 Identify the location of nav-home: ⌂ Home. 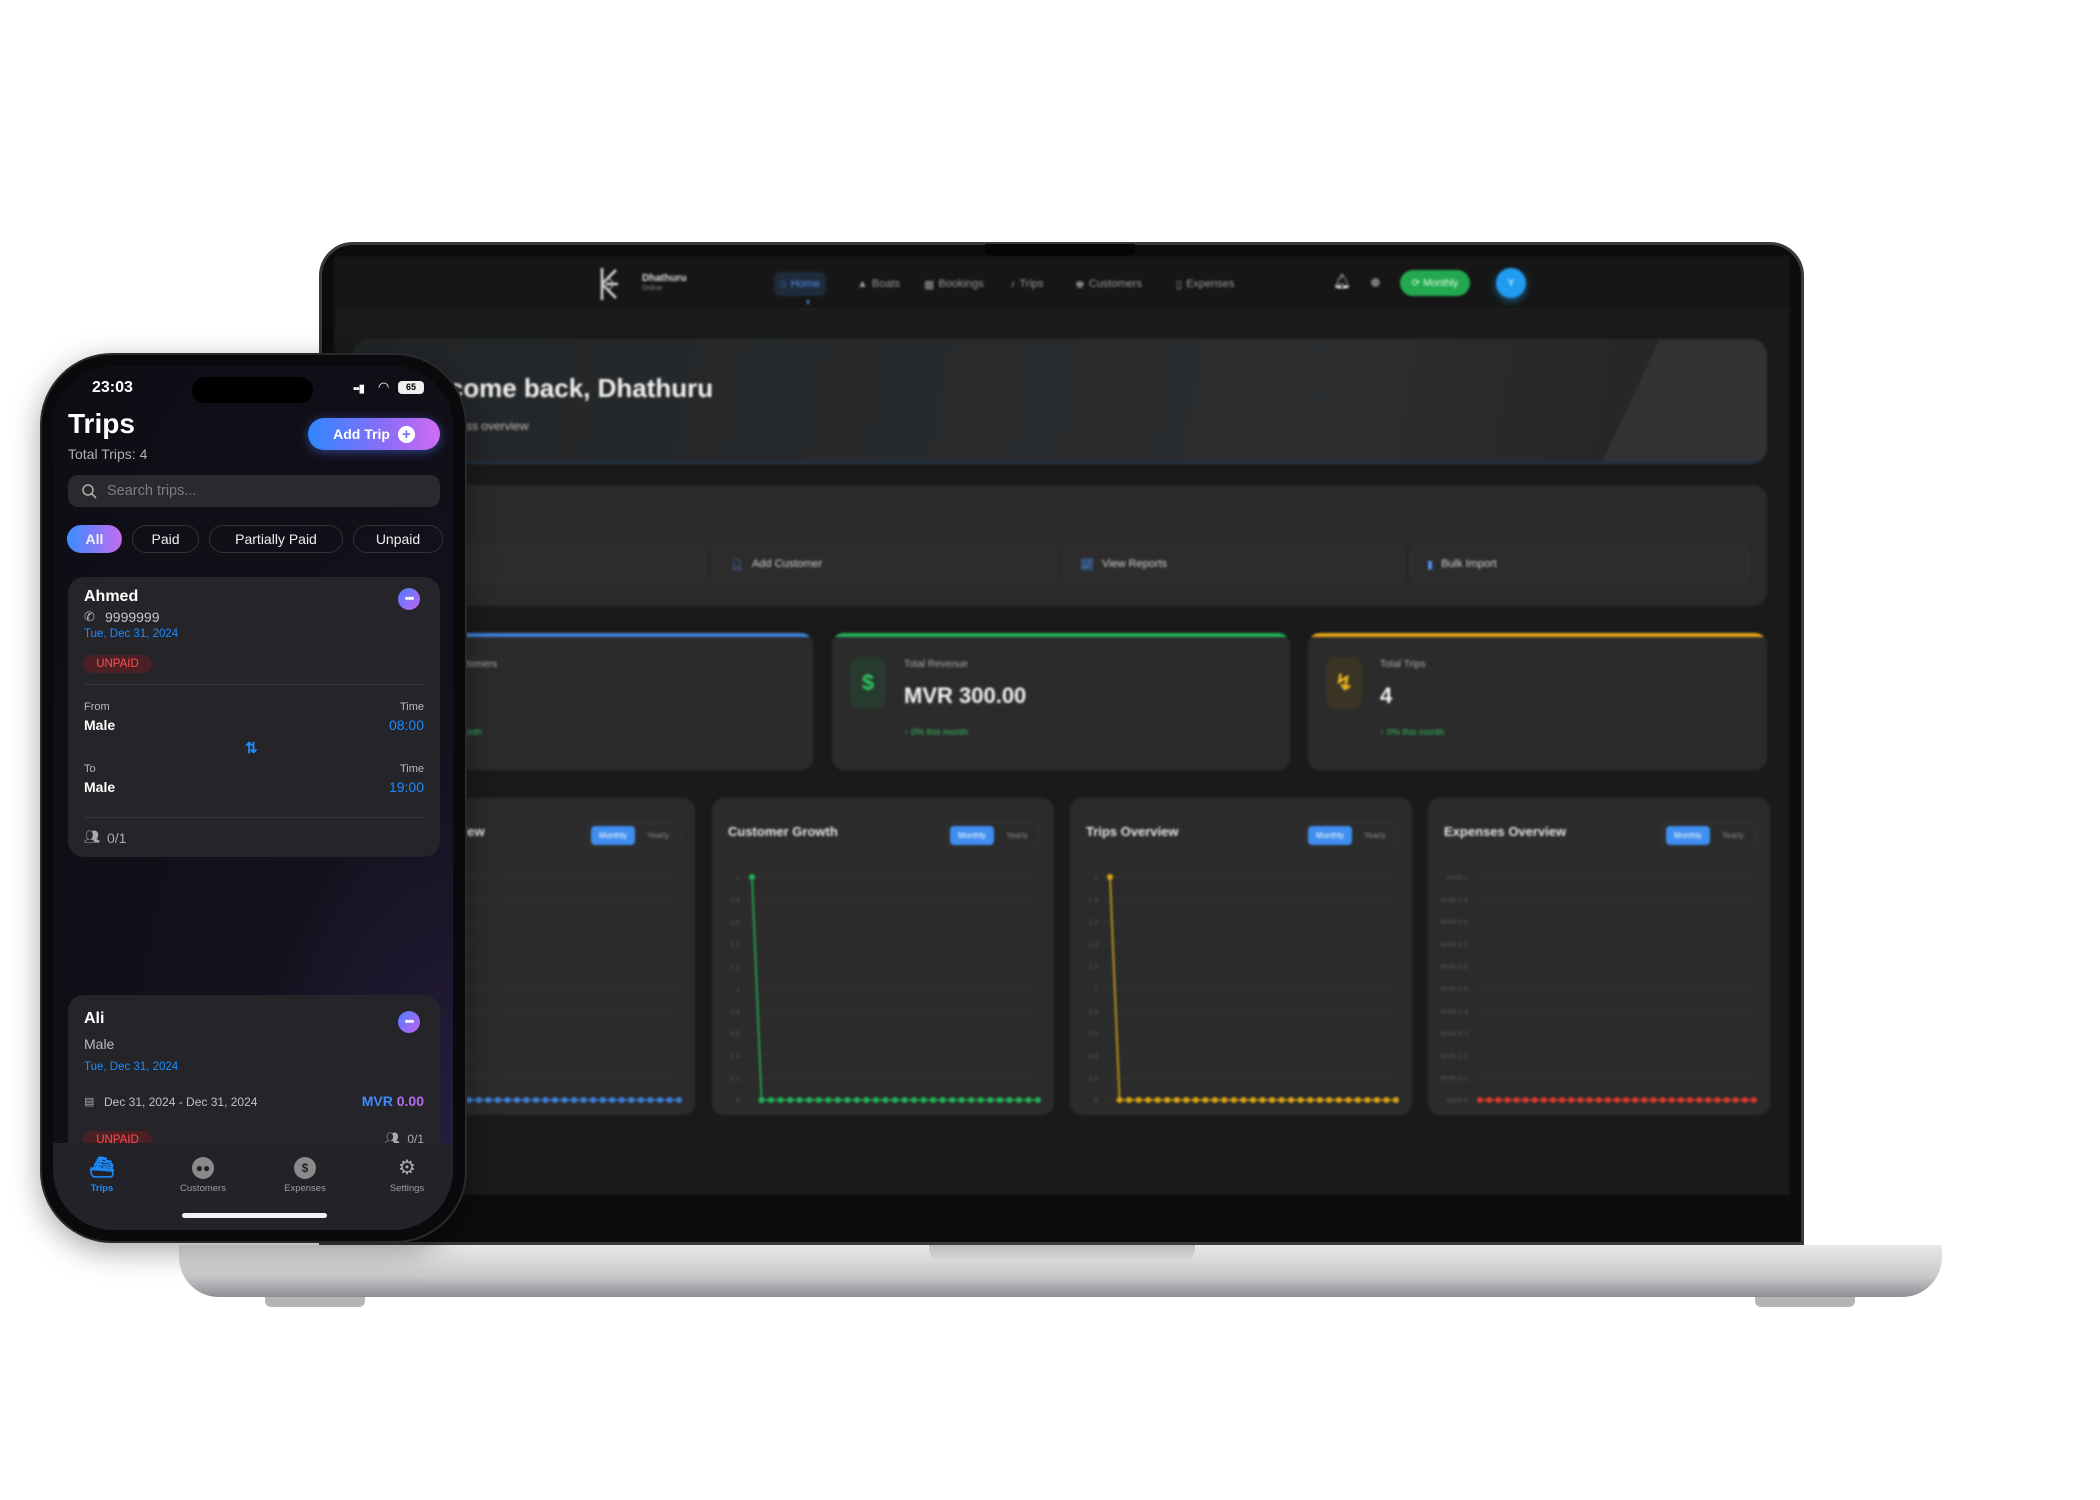
(800, 284).